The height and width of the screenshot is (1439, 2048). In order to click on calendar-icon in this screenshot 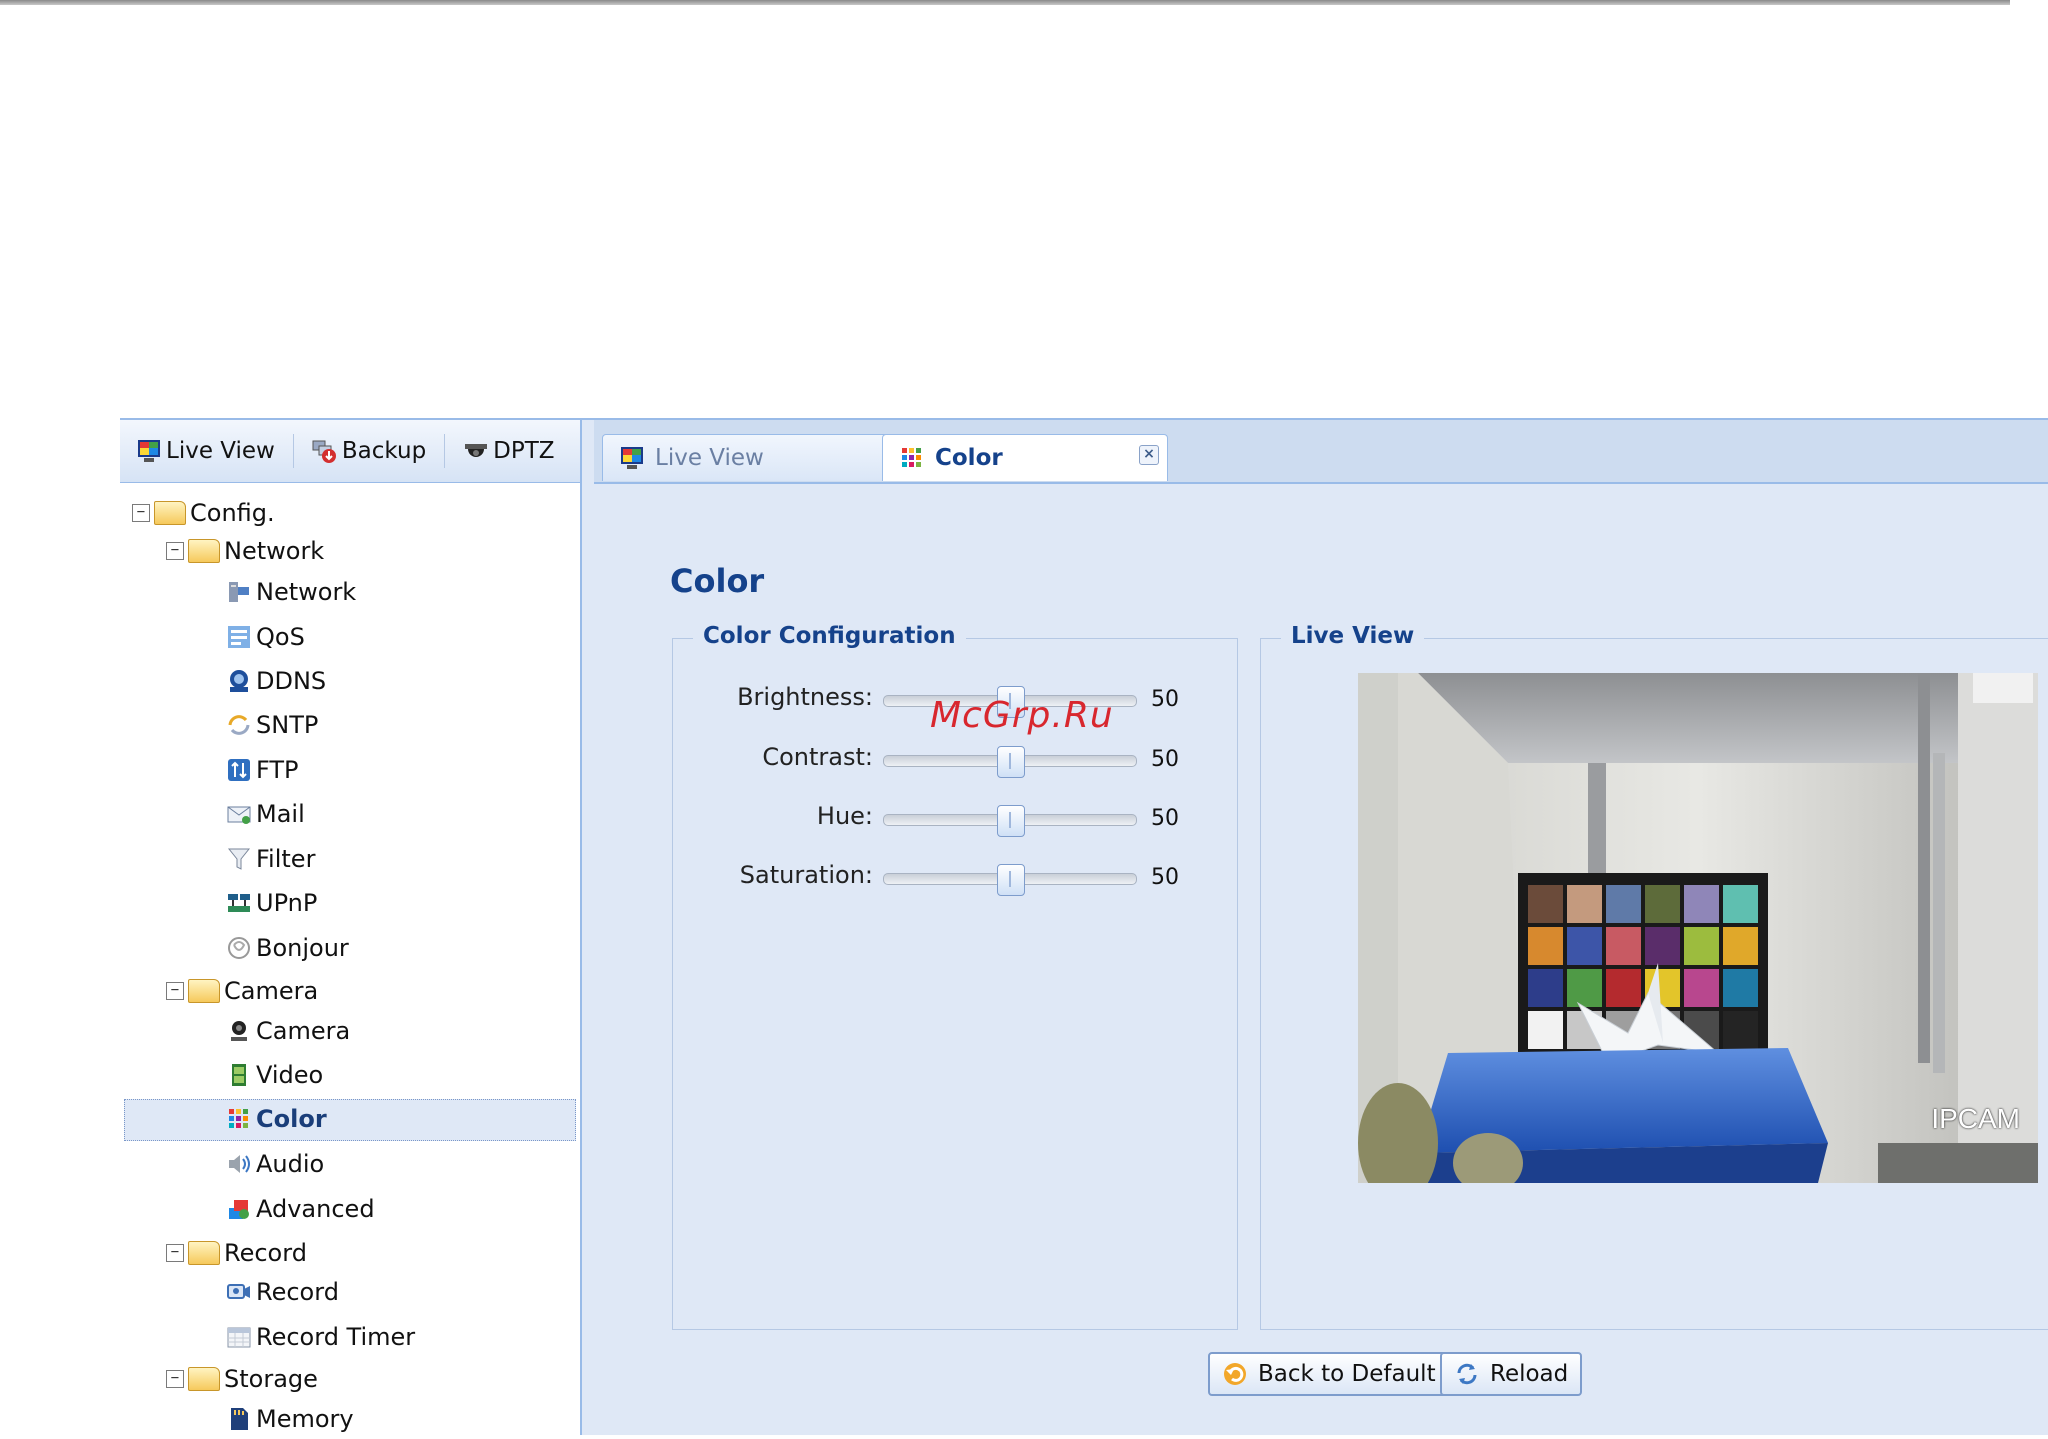, I will do `click(239, 1337)`.